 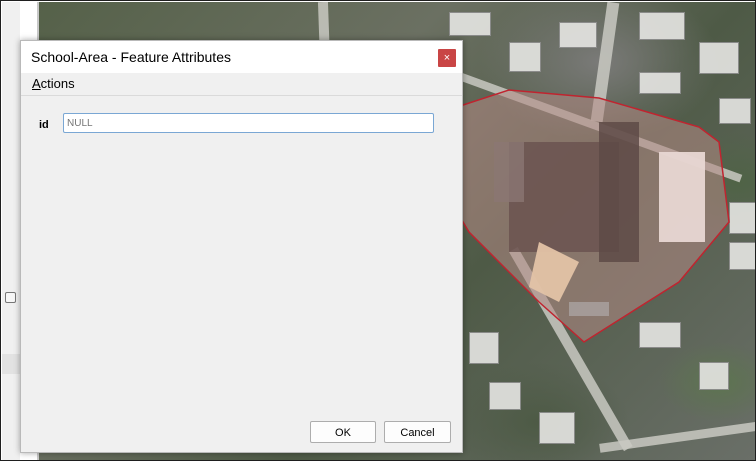 What do you see at coordinates (57, 83) in the screenshot?
I see `menu-actions-label: ctions` at bounding box center [57, 83].